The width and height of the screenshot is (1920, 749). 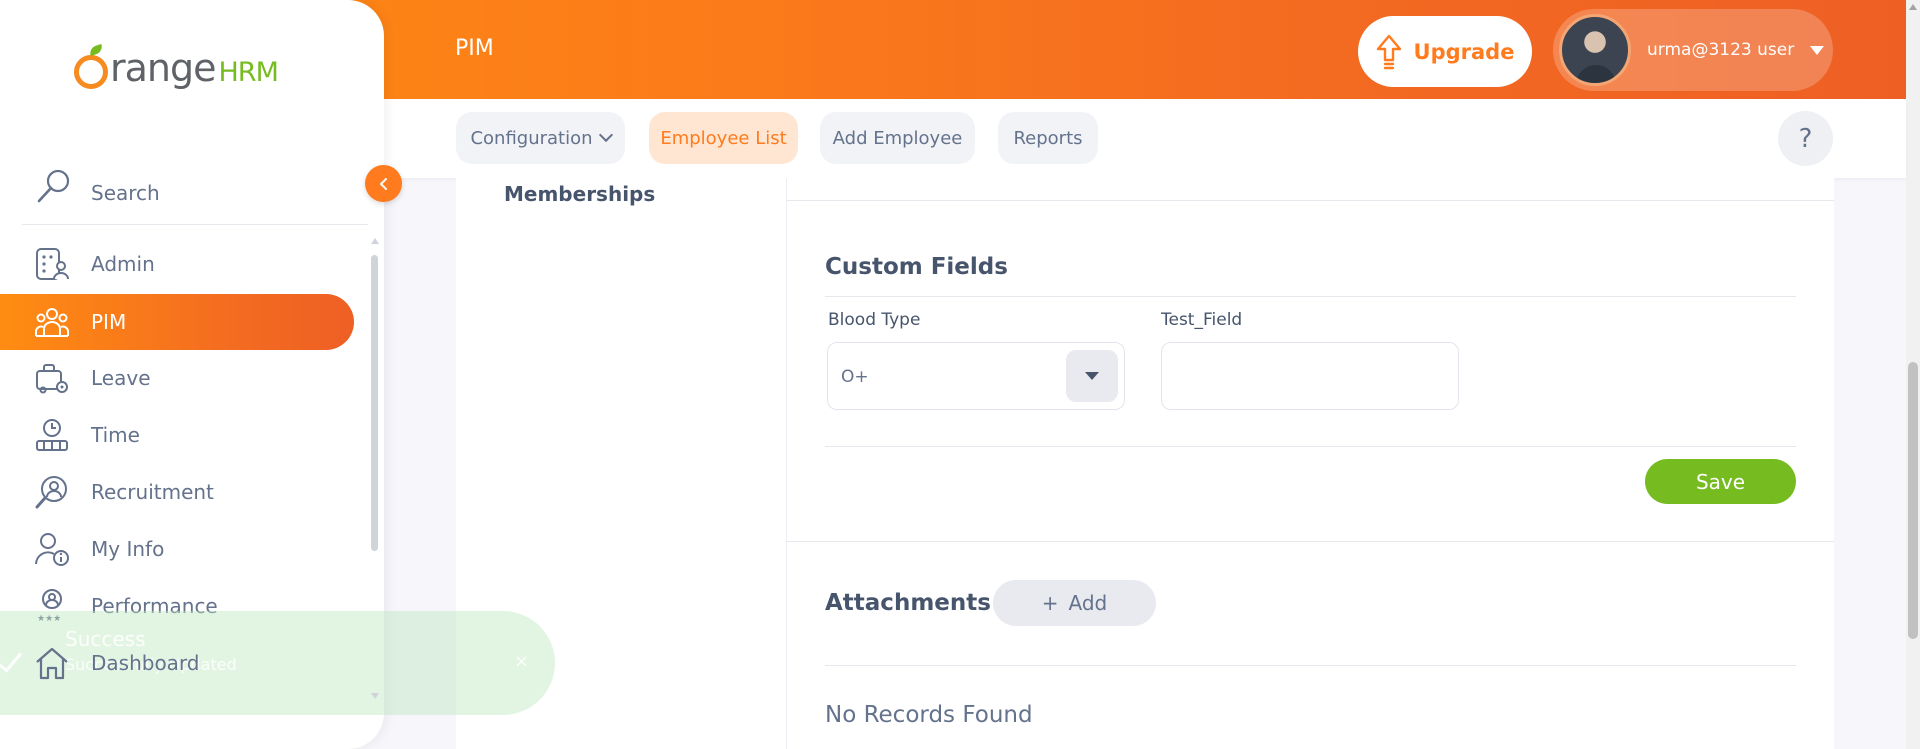 I want to click on logo-text-hrm: HRM, so click(x=248, y=72).